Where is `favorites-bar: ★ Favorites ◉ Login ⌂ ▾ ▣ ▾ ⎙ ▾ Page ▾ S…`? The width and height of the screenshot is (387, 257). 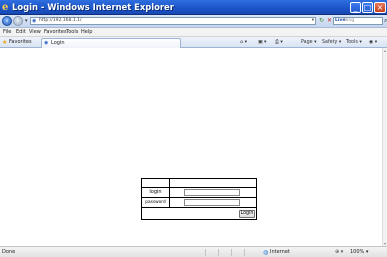
favorites-bar: ★ Favorites ◉ Login ⌂ ▾ ▣ ▾ ⎙ ▾ Page ▾ S… is located at coordinates (193, 42).